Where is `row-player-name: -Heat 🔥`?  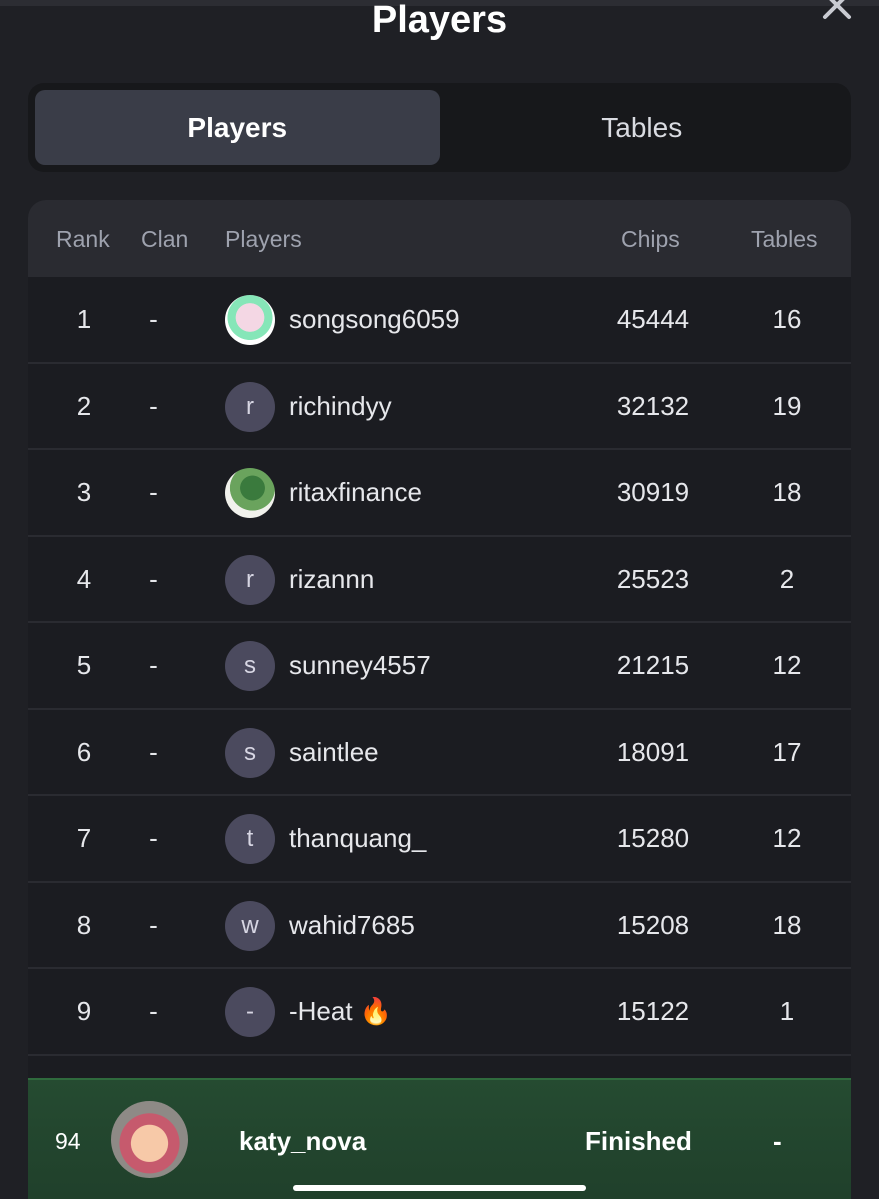 row-player-name: -Heat 🔥 is located at coordinates (341, 1011).